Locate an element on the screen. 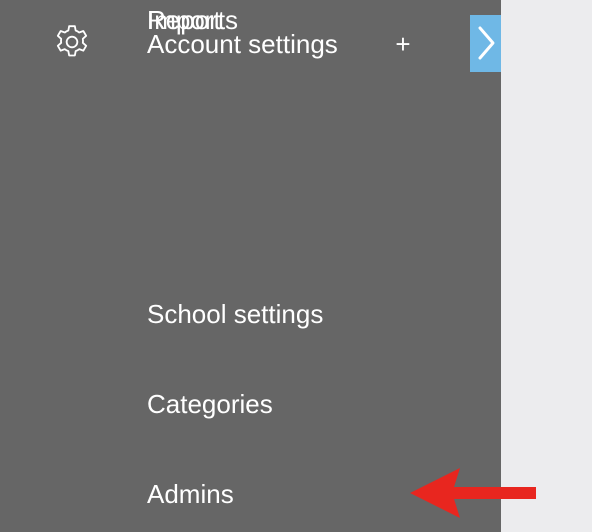  chevron-right-icon is located at coordinates (486, 43).